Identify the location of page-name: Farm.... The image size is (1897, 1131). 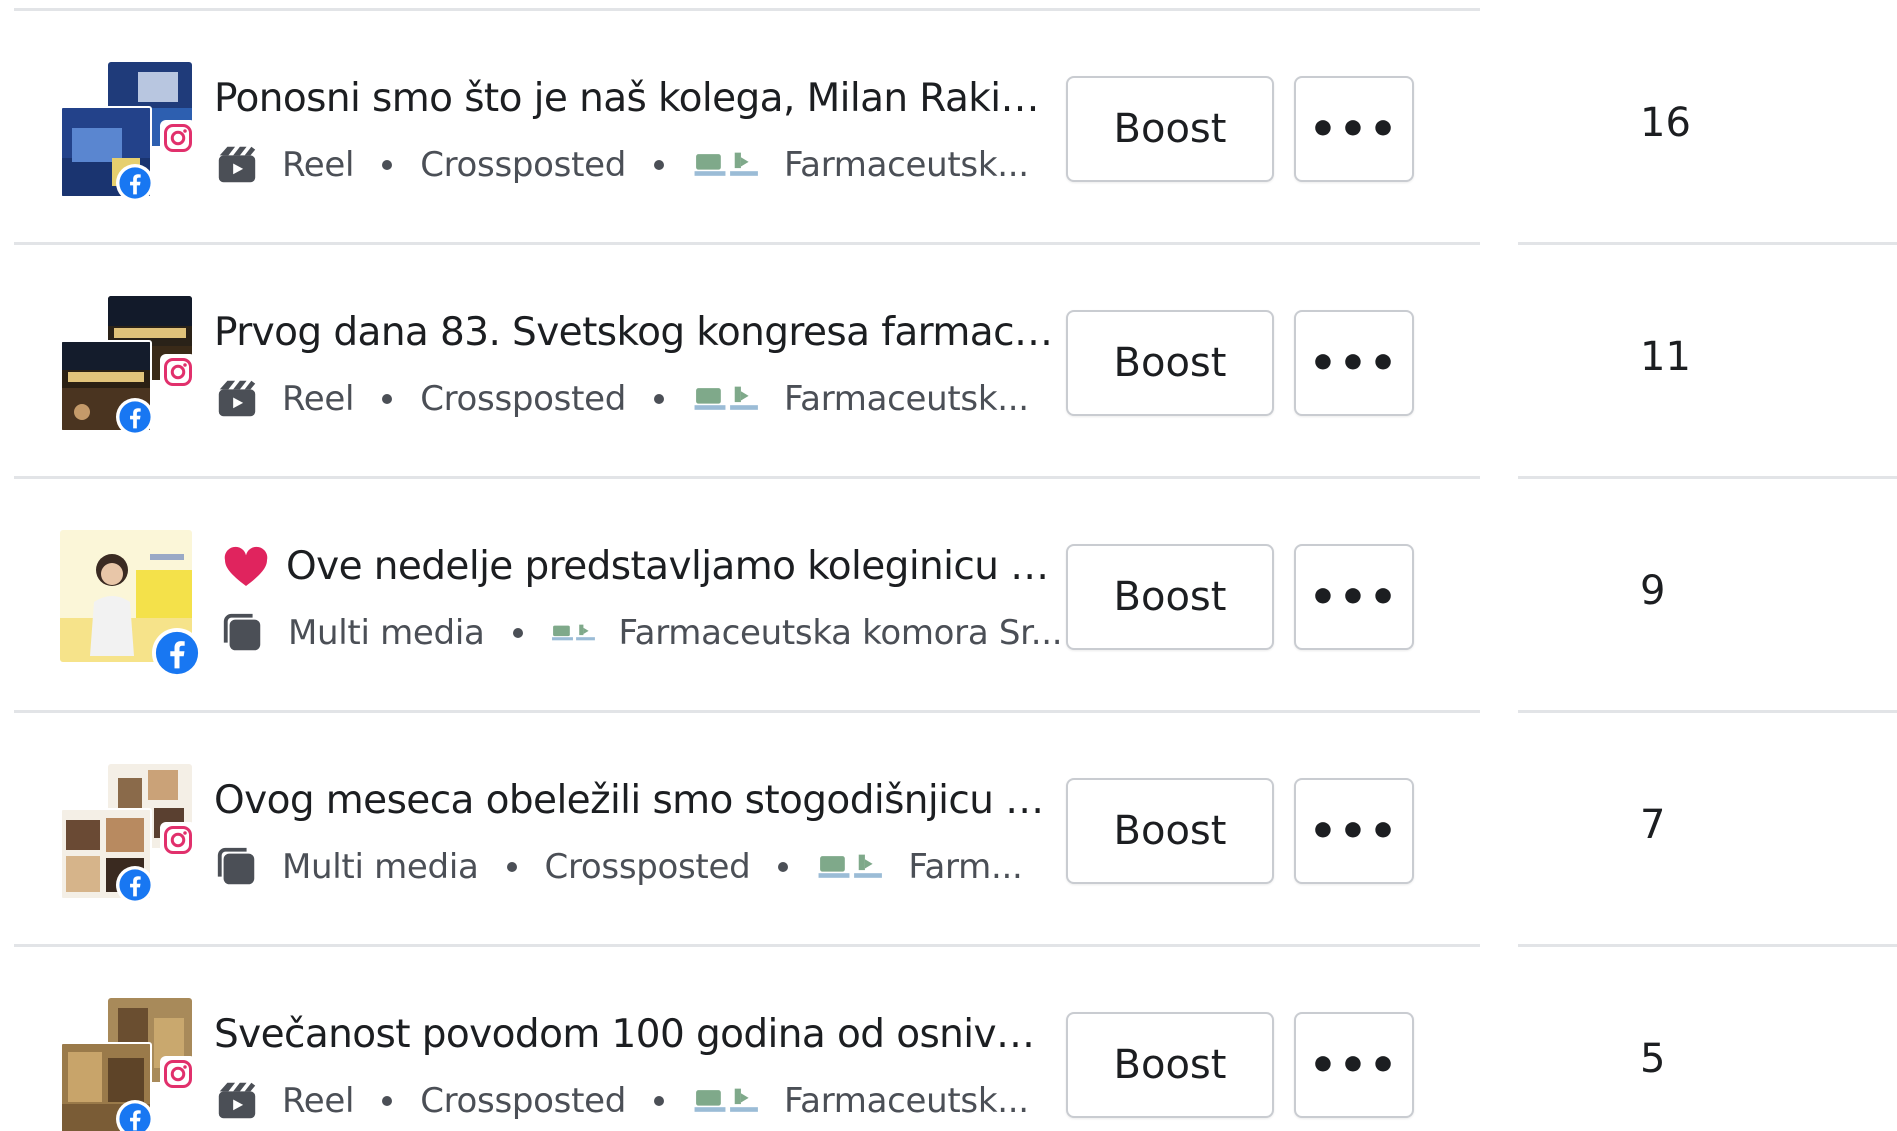
(965, 867).